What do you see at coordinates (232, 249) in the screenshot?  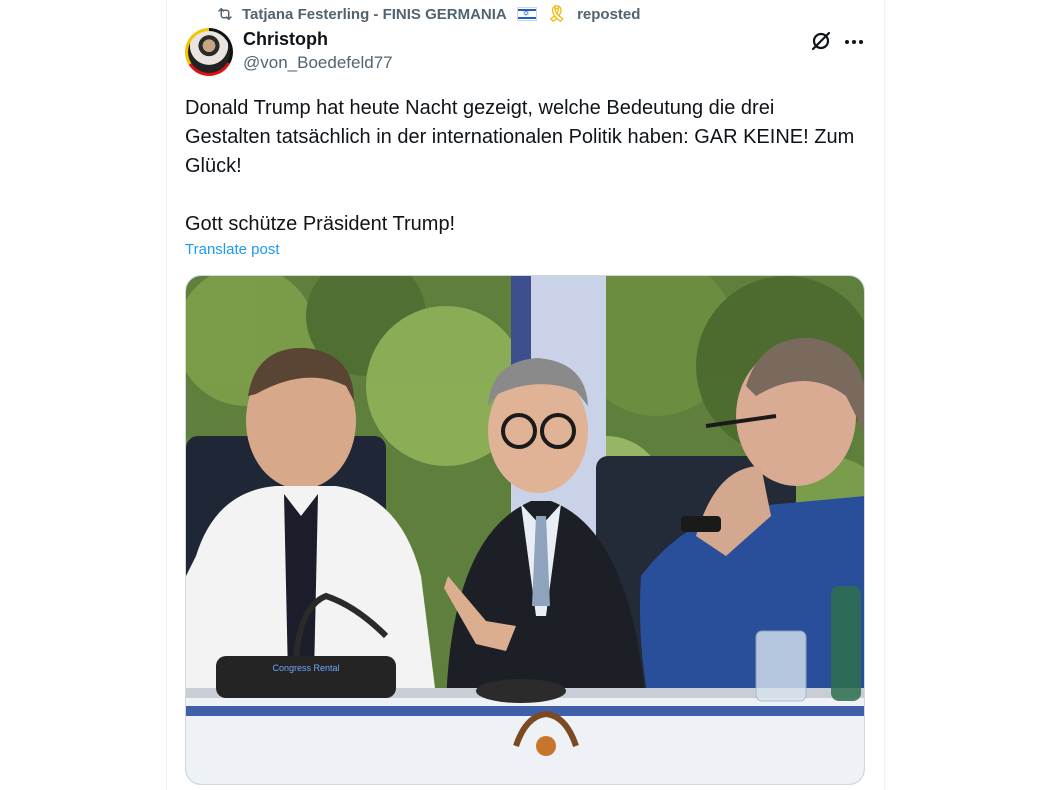 I see `translate-post-link: Translate post` at bounding box center [232, 249].